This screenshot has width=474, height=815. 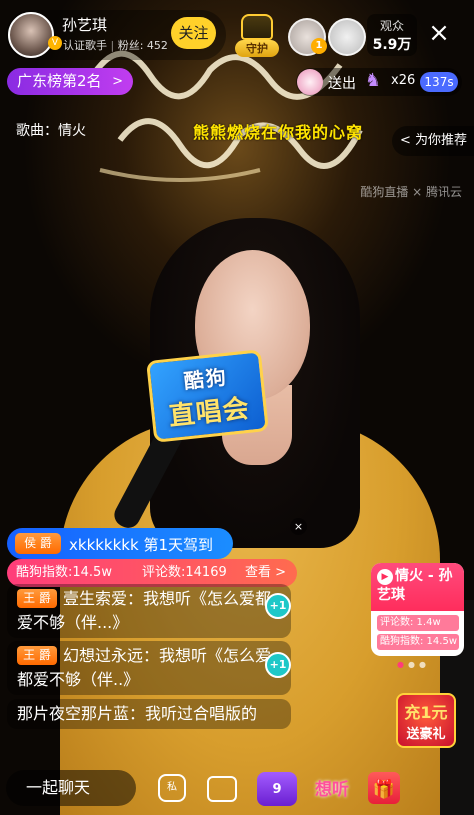 I want to click on rank-badge: 广东榜第2名 >, so click(x=70, y=81).